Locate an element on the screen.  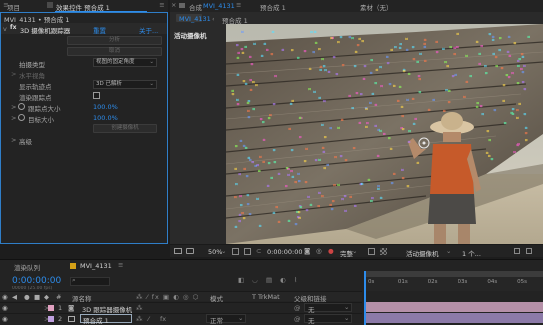
tab-composition: 合成 is located at coordinates (195, 7).